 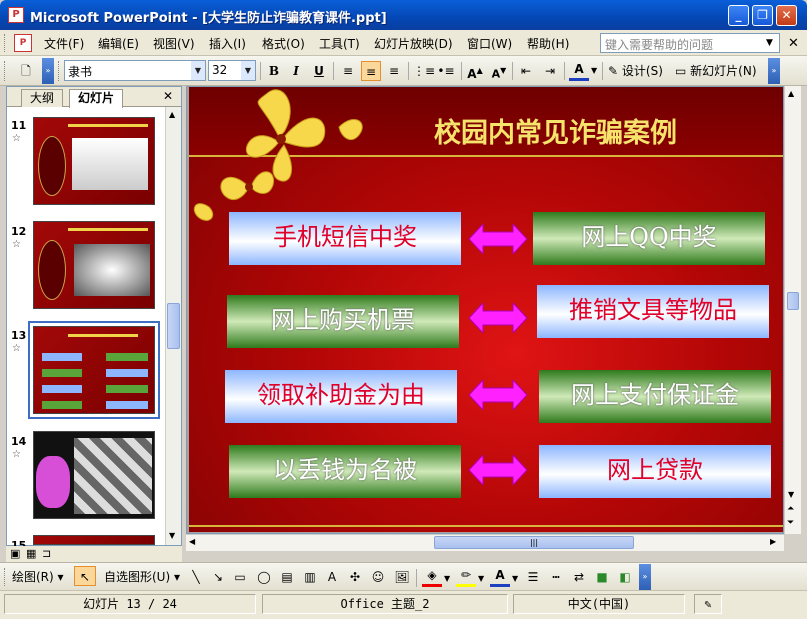 What do you see at coordinates (196, 577) in the screenshot?
I see `line-tool-icon: ╲` at bounding box center [196, 577].